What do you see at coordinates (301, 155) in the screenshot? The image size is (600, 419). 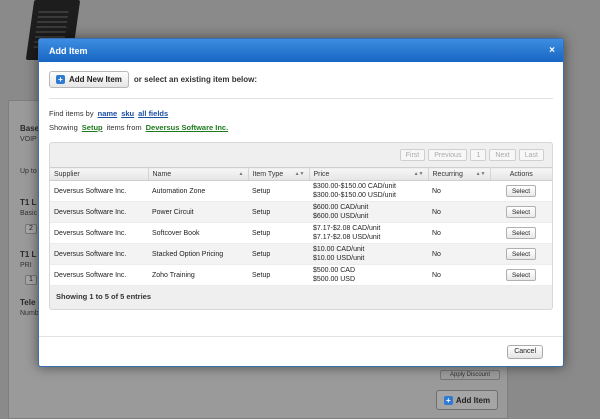 I see `pagination: First Previous 1 Next Last` at bounding box center [301, 155].